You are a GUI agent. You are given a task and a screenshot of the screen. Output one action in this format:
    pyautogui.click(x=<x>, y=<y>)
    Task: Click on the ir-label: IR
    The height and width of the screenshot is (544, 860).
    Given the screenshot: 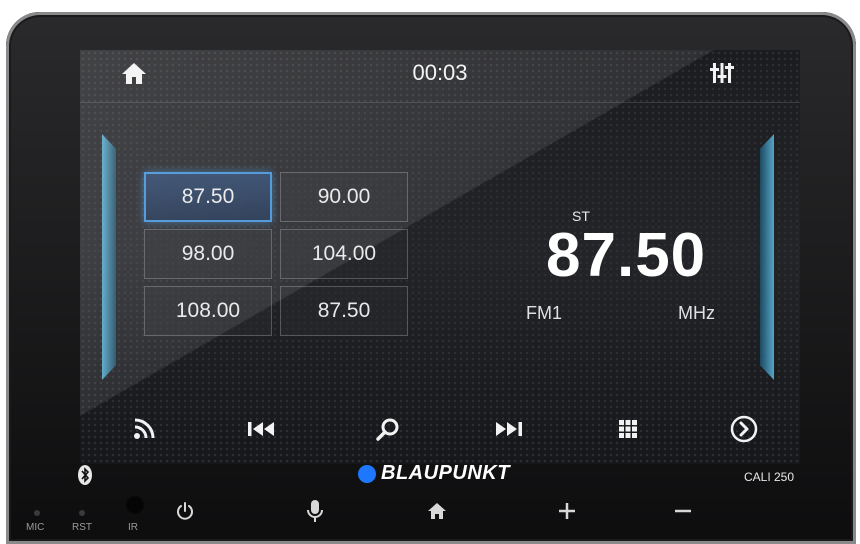 What is the action you would take?
    pyautogui.click(x=133, y=527)
    